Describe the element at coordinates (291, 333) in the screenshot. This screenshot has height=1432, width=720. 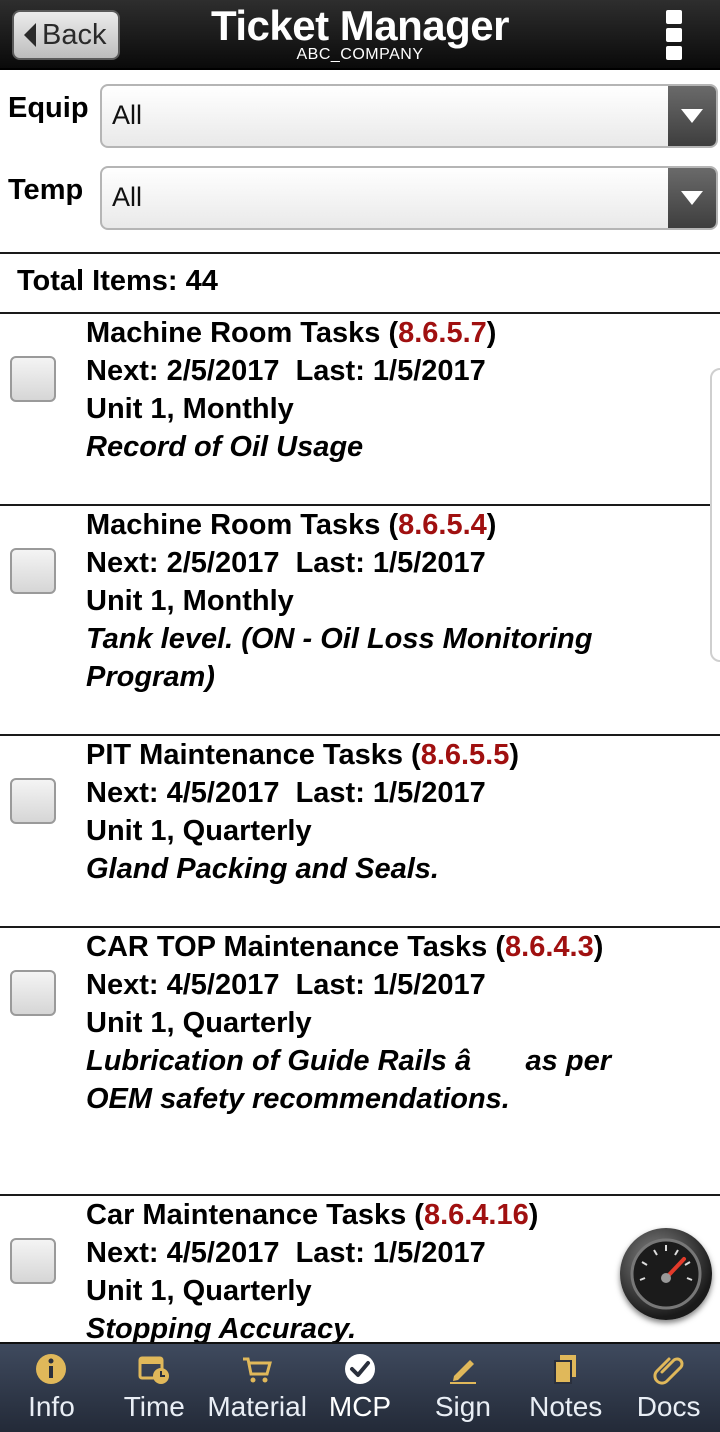
I see `item-title: Machine Room Tasks (8.6.5.7)` at that location.